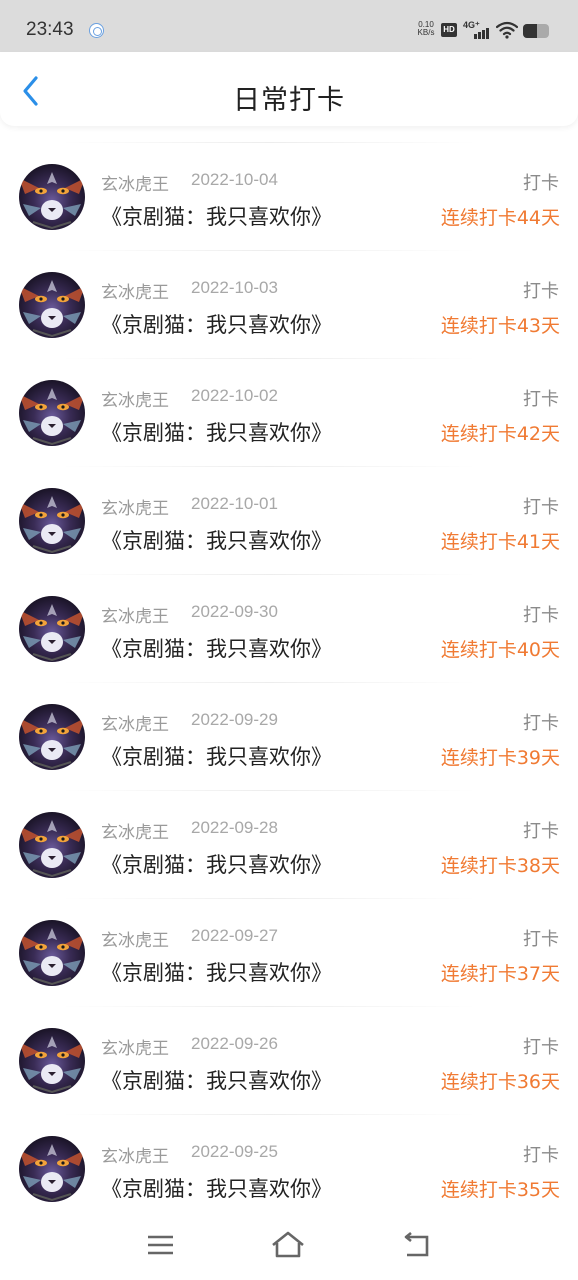  What do you see at coordinates (234, 1043) in the screenshot?
I see `record-date: 2022-09-26` at bounding box center [234, 1043].